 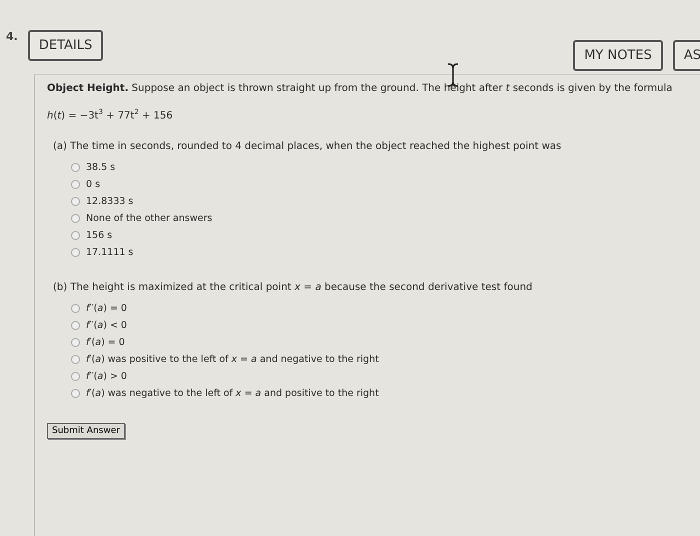 I want to click on part-prompt: (b) The height is maximized at the critical point x = a because the second derivative test found, so click(x=293, y=288).